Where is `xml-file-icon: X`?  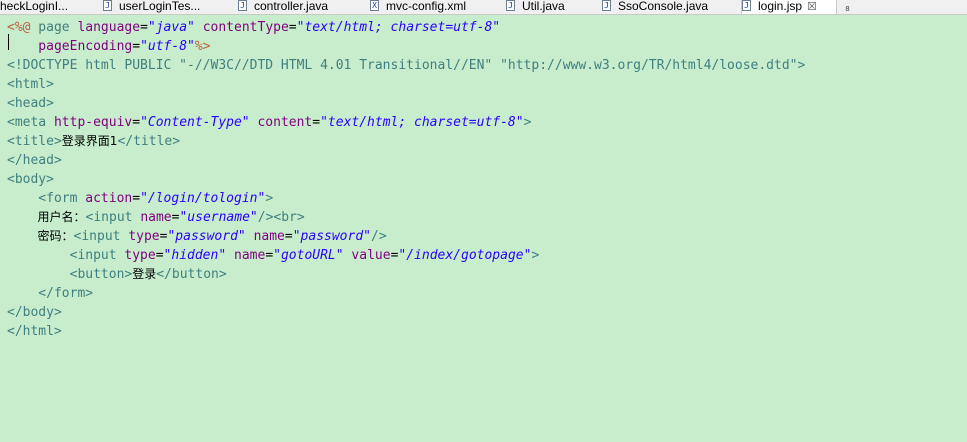 xml-file-icon: X is located at coordinates (374, 5).